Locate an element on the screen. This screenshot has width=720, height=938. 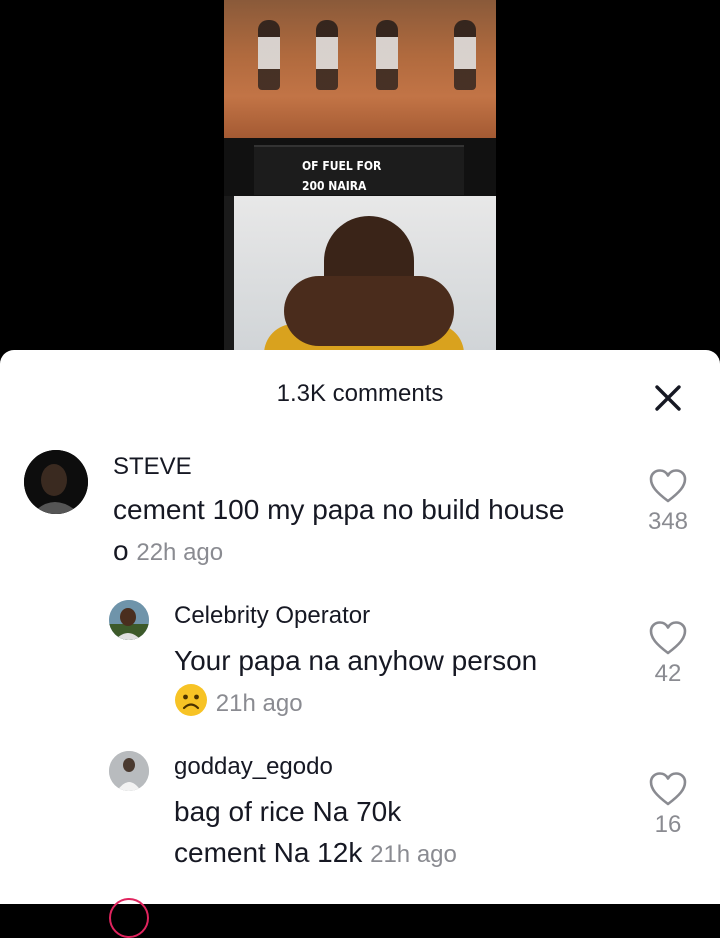
like-button: 16 is located at coordinates (668, 805).